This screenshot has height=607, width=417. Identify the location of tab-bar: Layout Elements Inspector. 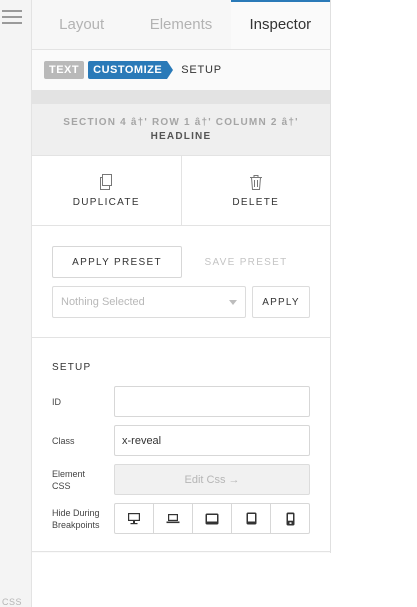
(181, 25).